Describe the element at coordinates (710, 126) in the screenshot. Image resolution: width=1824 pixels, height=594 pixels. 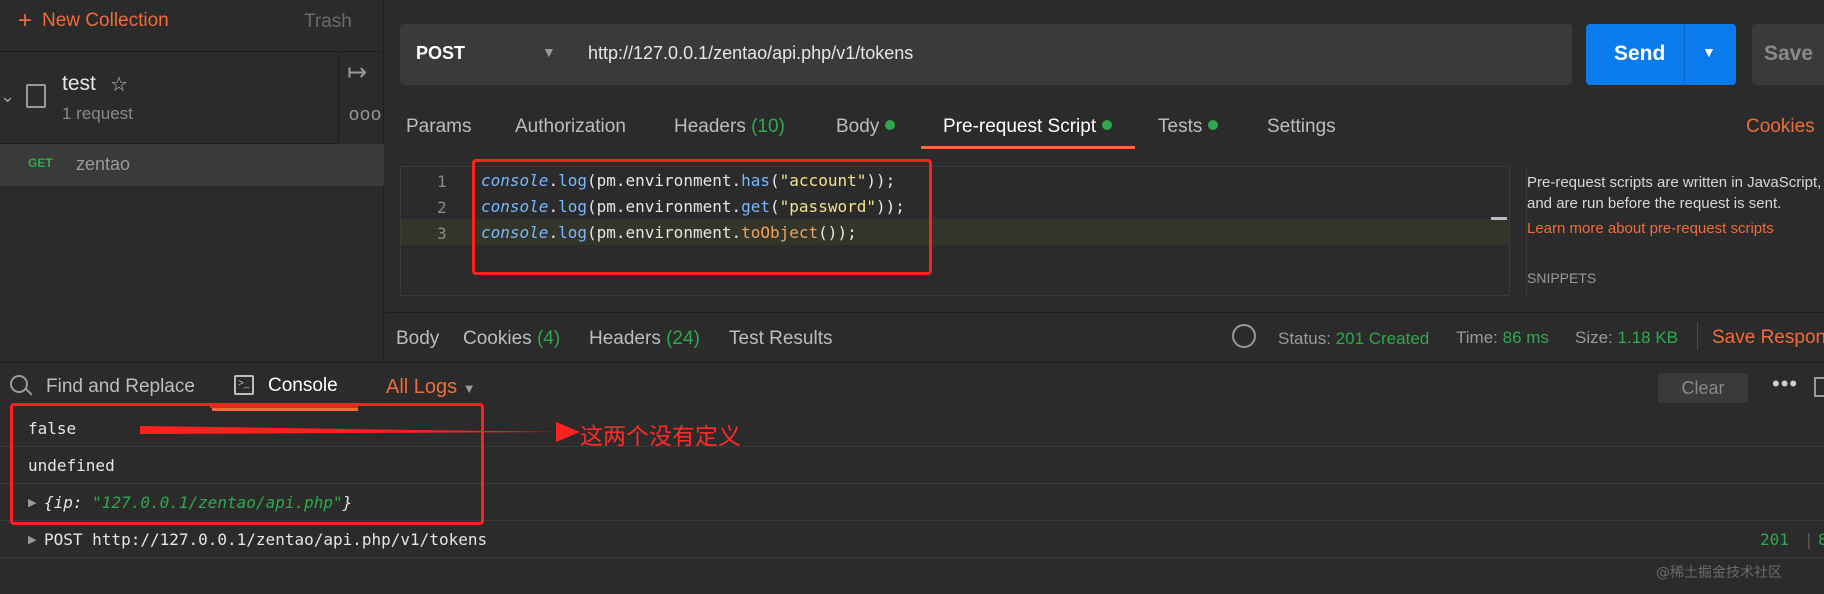
I see `tab-headers-label: Headers` at that location.